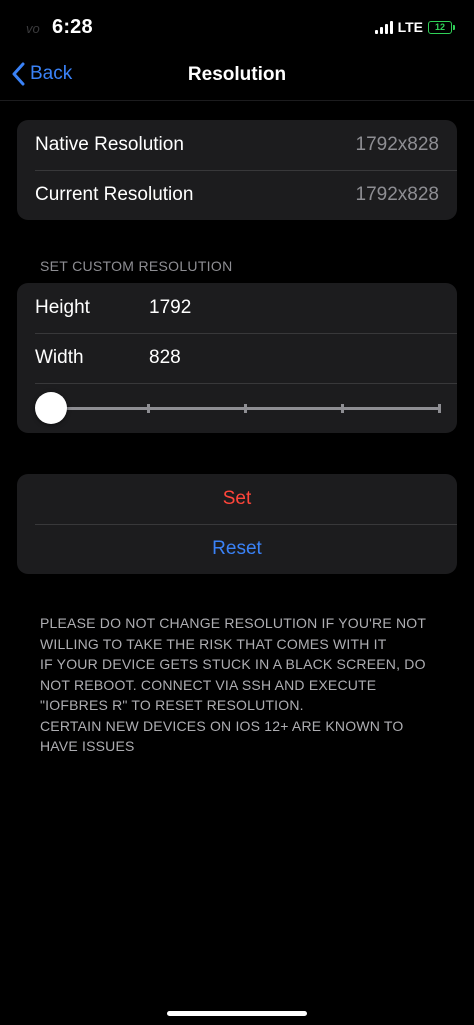 Image resolution: width=474 pixels, height=1025 pixels. Describe the element at coordinates (170, 308) in the screenshot. I see `height-field: 1792` at that location.